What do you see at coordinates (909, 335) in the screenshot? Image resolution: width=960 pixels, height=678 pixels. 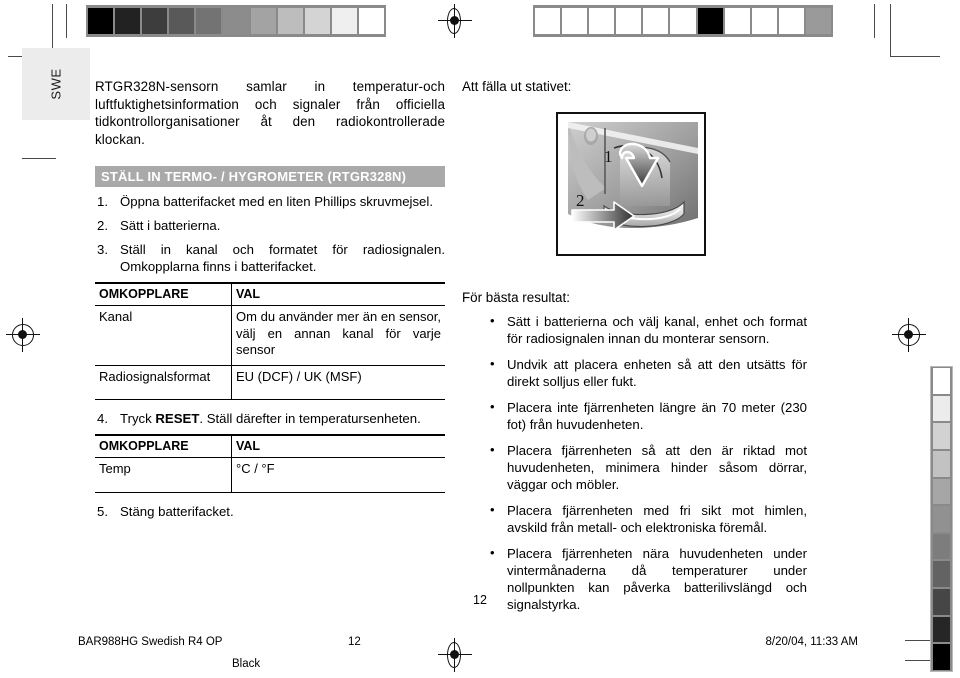 I see `registration-target-right-icon` at bounding box center [909, 335].